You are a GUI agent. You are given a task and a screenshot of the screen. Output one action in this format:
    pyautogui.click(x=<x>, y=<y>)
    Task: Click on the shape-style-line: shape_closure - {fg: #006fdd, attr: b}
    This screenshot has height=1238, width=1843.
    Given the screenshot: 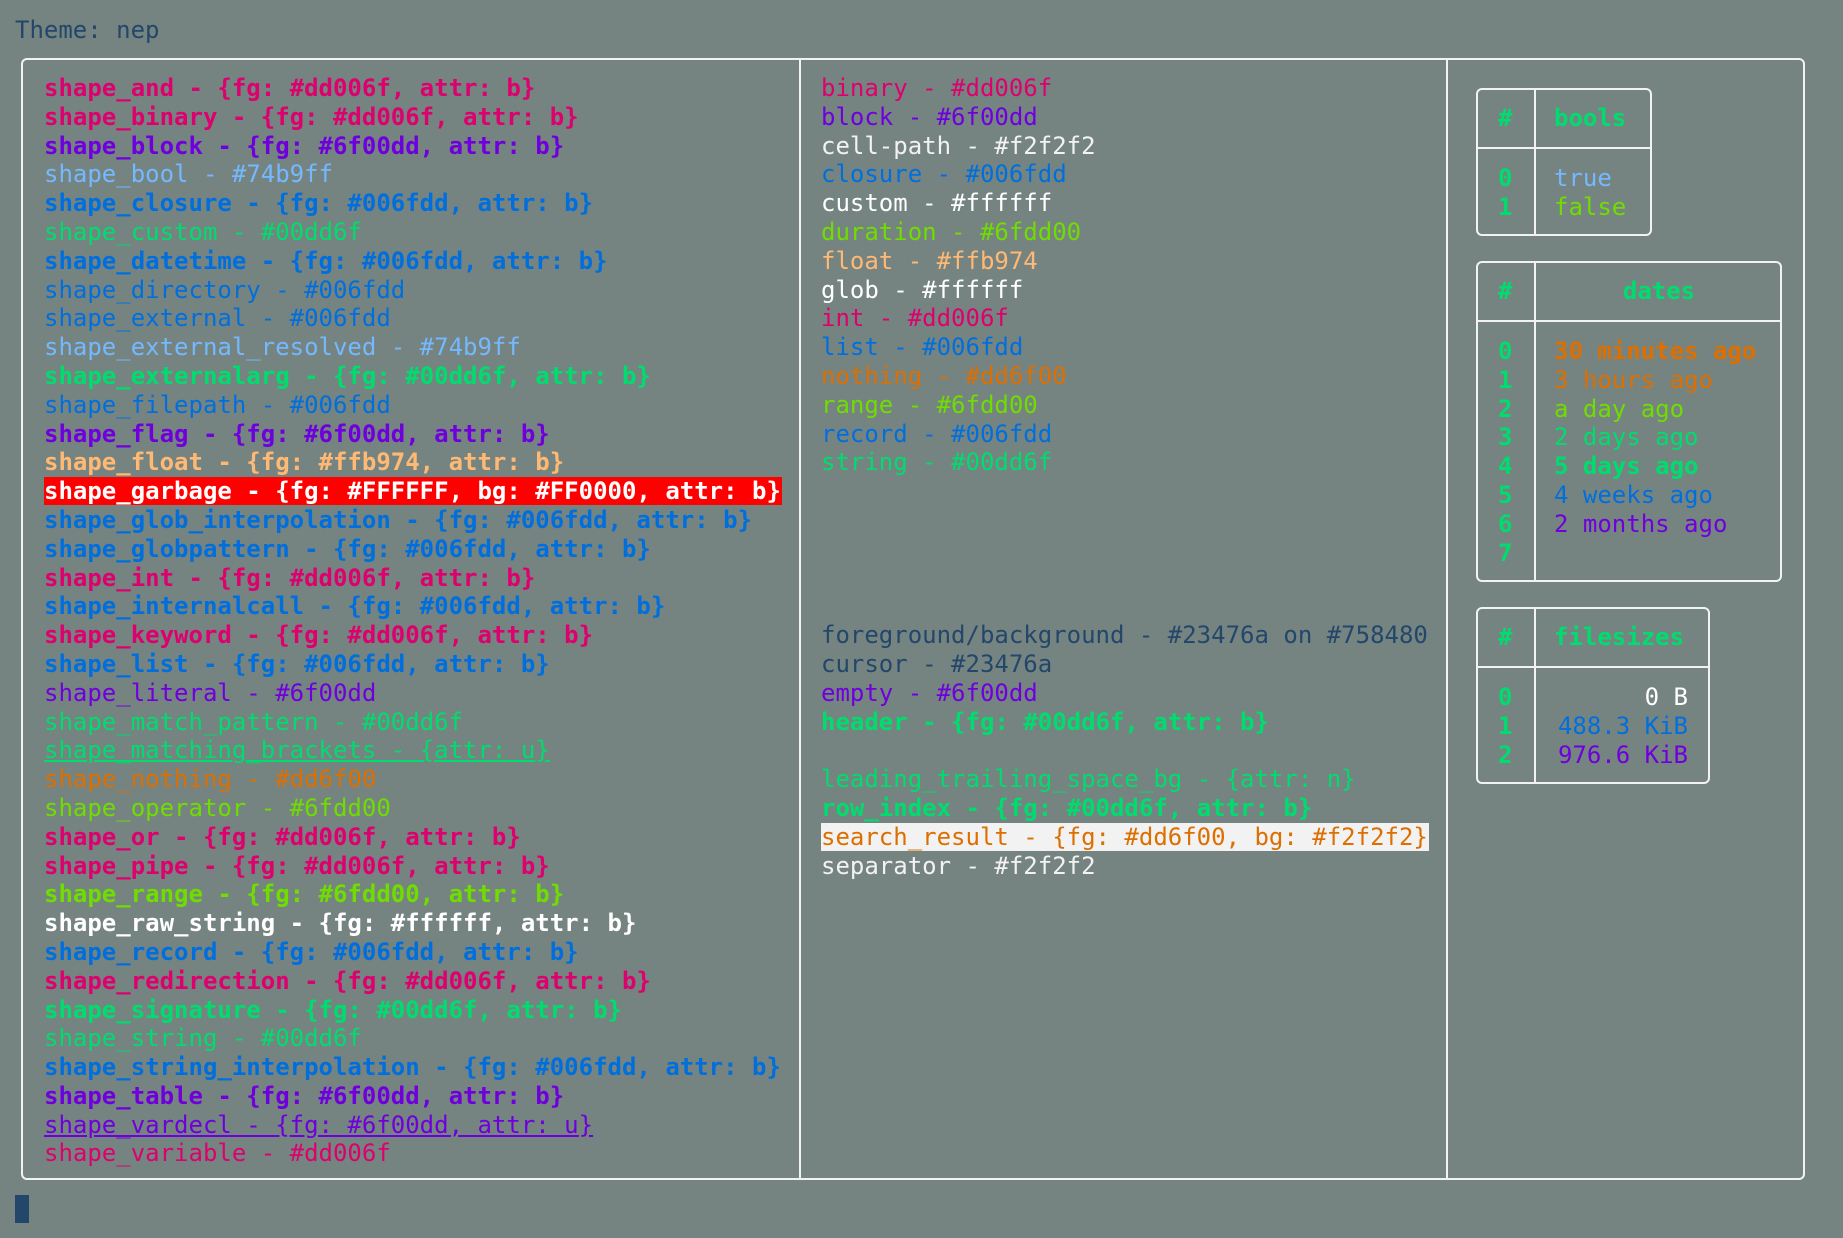 What is the action you would take?
    pyautogui.click(x=413, y=203)
    